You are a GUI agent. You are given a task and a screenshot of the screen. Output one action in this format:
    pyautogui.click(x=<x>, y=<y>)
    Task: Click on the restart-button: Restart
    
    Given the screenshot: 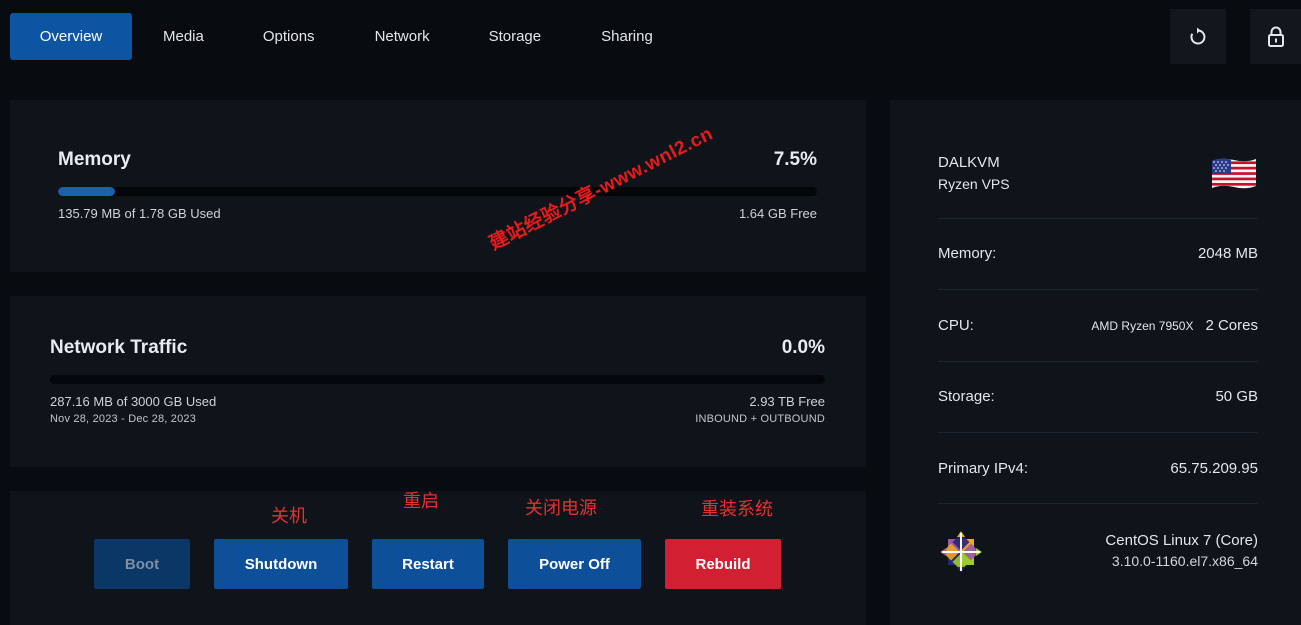 What is the action you would take?
    pyautogui.click(x=428, y=564)
    